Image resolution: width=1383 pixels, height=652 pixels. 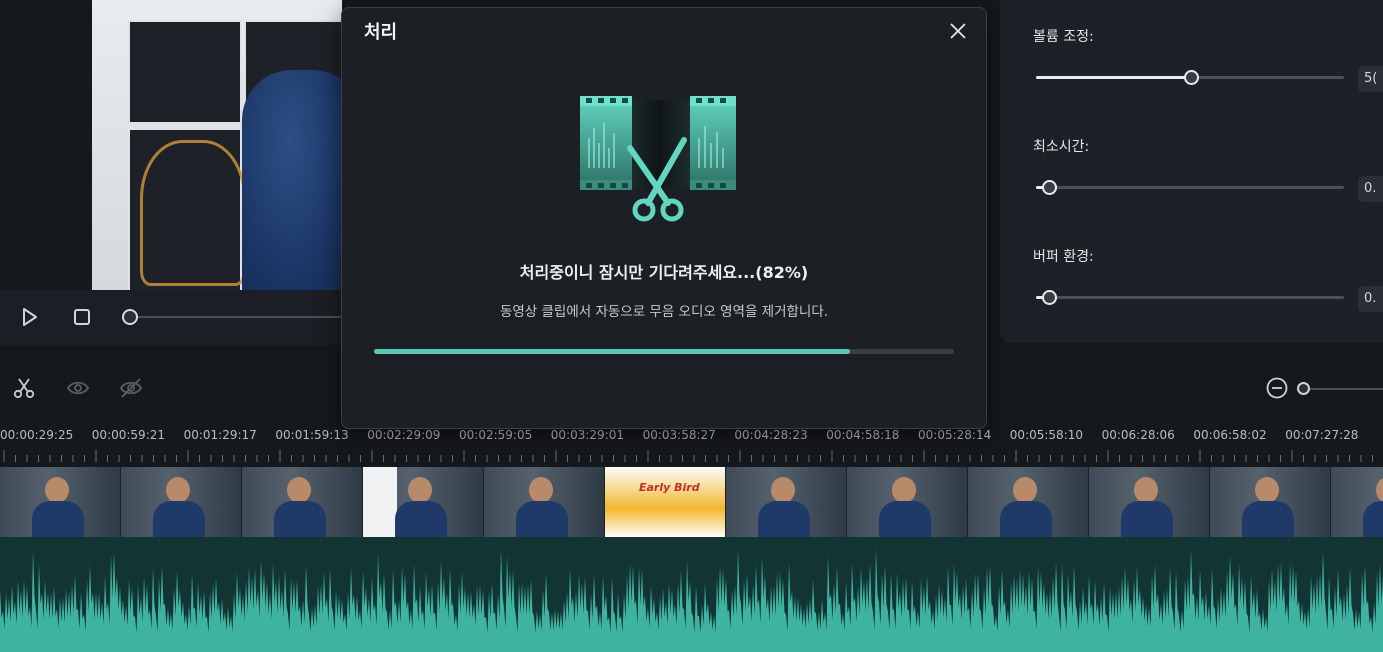 I want to click on min-time-slider-knob, so click(x=1050, y=187).